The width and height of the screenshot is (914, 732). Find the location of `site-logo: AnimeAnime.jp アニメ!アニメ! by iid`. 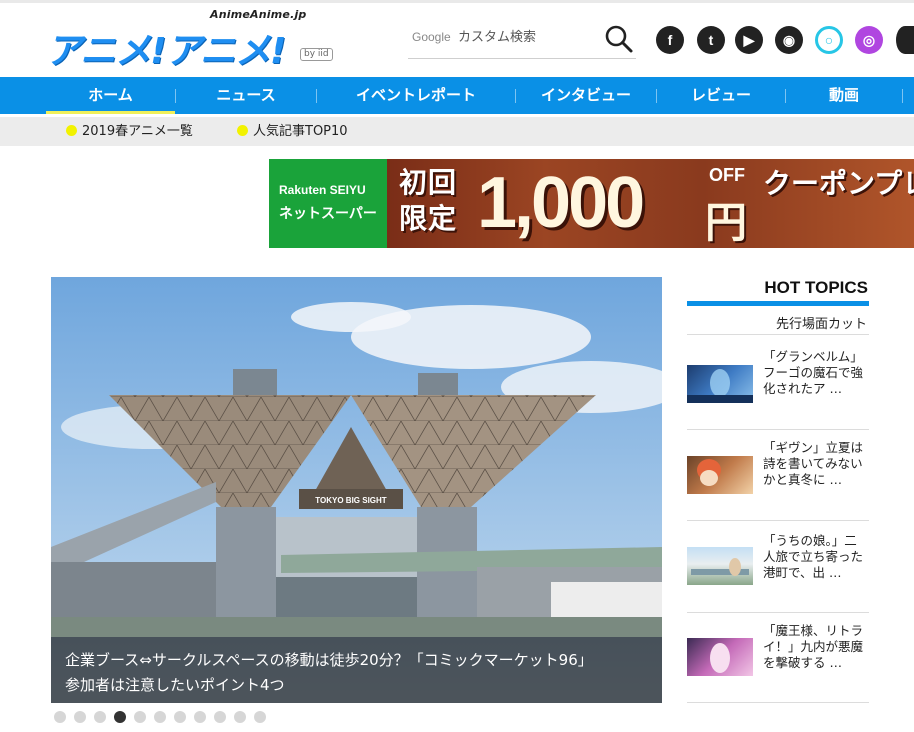

site-logo: AnimeAnime.jp アニメ!アニメ! by iid is located at coordinates (191, 40).